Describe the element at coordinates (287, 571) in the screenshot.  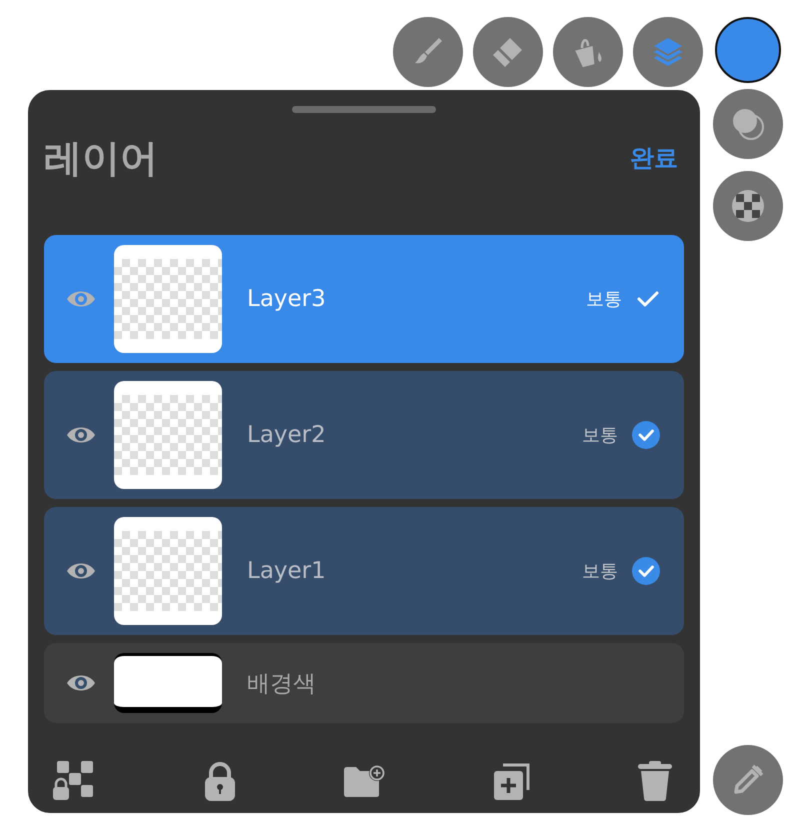
I see `layer-name: Layer1` at that location.